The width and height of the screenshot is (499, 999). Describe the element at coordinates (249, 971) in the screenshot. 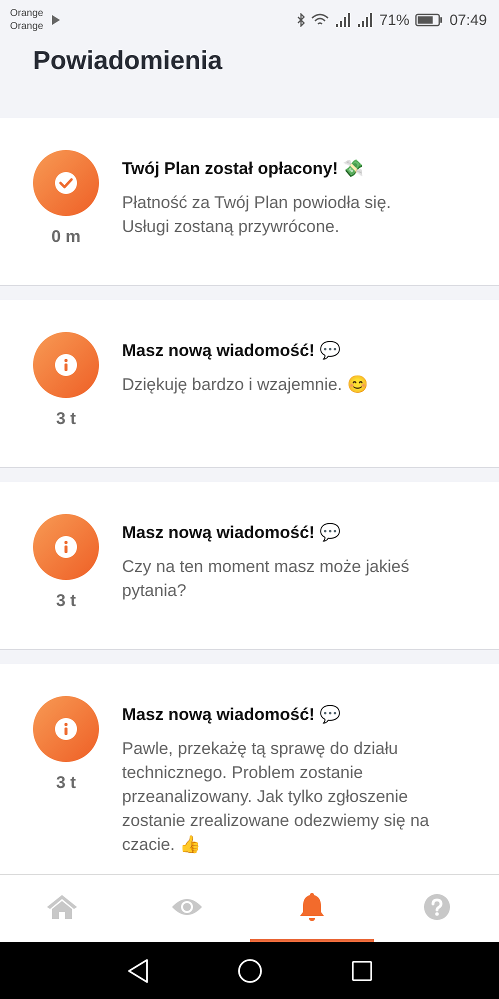

I see `home-button-icon` at that location.